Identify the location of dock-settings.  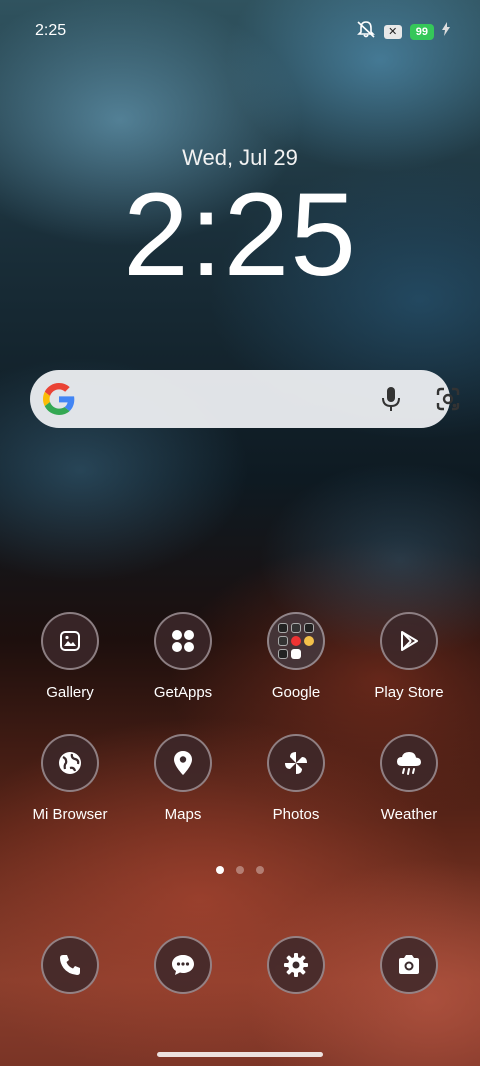
(296, 965).